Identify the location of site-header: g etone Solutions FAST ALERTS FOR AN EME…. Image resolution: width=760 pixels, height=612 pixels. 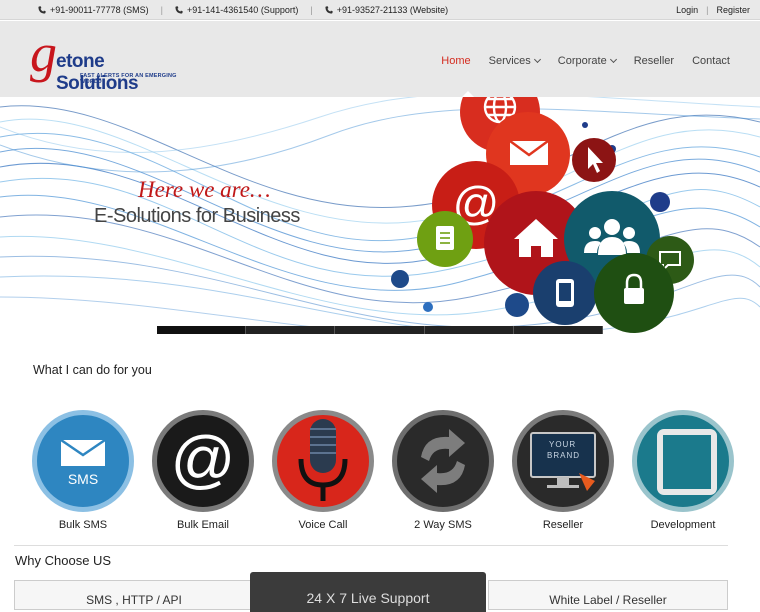
(380, 59).